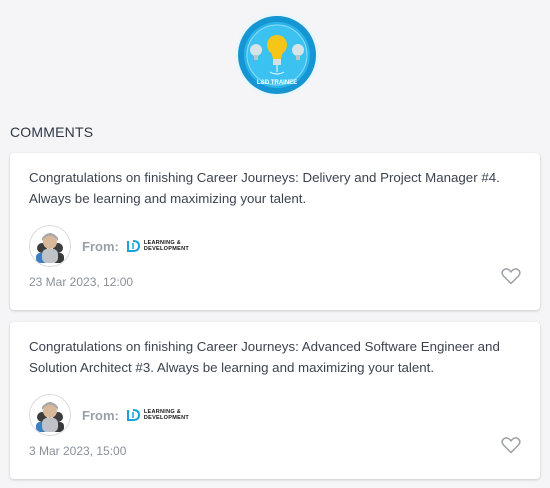  I want to click on badge-label: L&D TRAINEE, so click(277, 83).